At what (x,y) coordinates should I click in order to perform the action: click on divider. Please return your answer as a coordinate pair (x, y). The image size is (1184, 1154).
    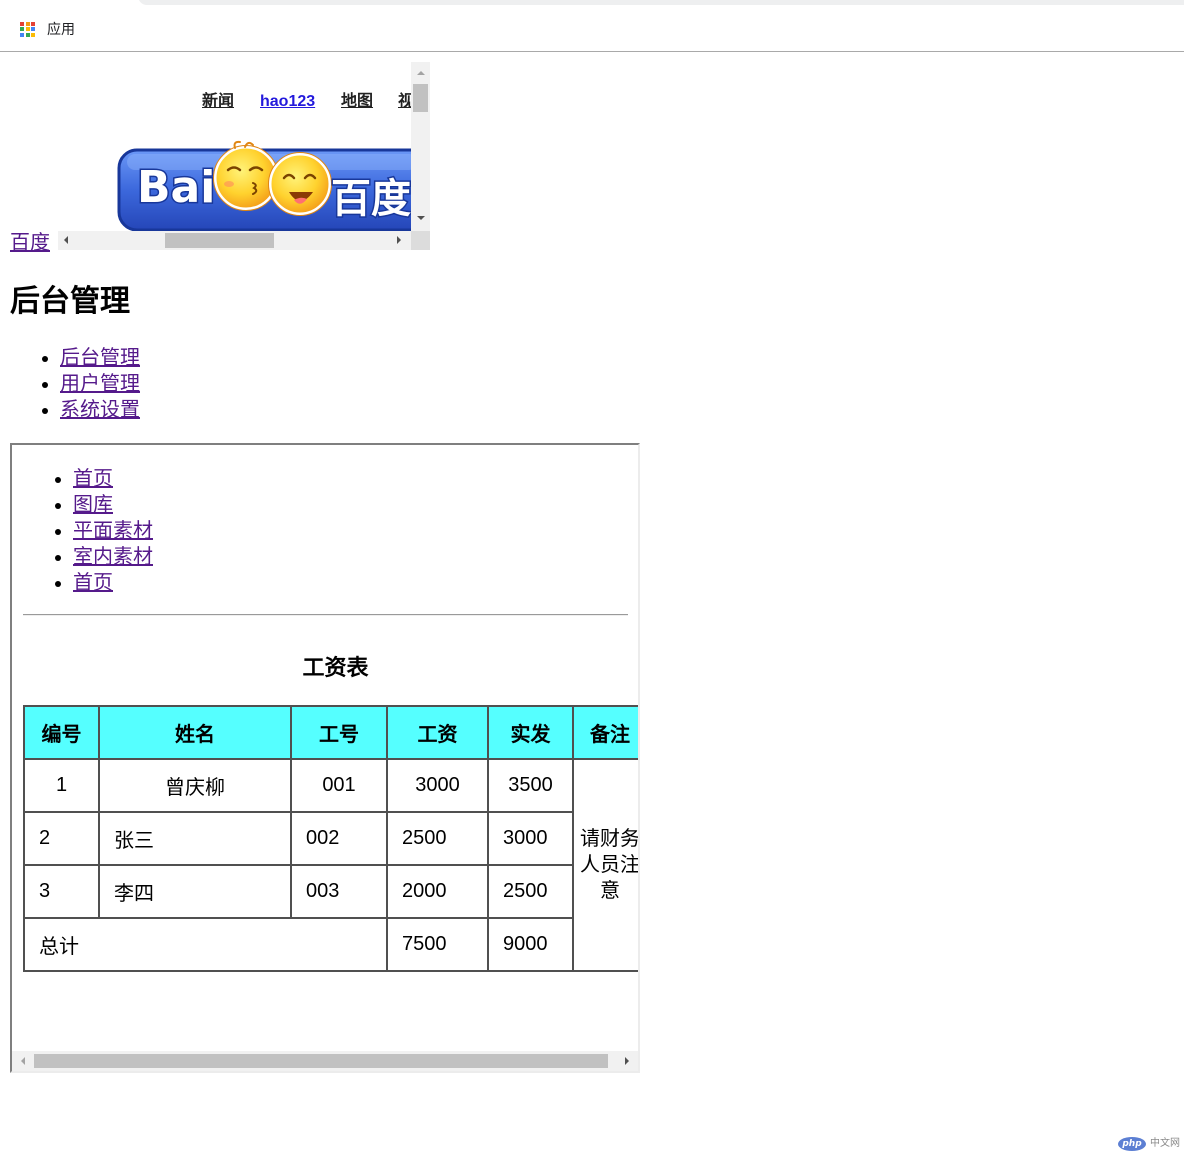
    Looking at the image, I should click on (325, 615).